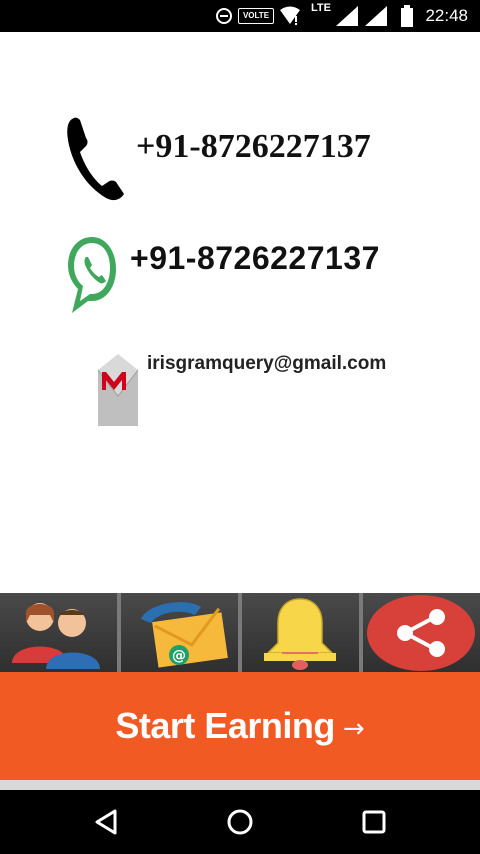 The width and height of the screenshot is (480, 854). Describe the element at coordinates (224, 16) in the screenshot. I see `data-saver-icon` at that location.